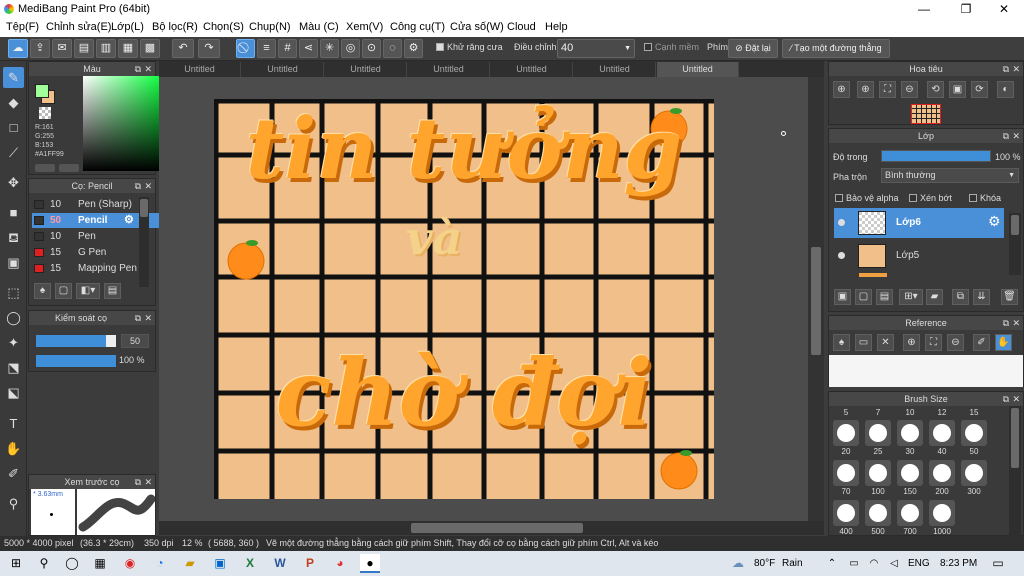  Describe the element at coordinates (40, 48) in the screenshot. I see `share-icon: ⇪` at that location.